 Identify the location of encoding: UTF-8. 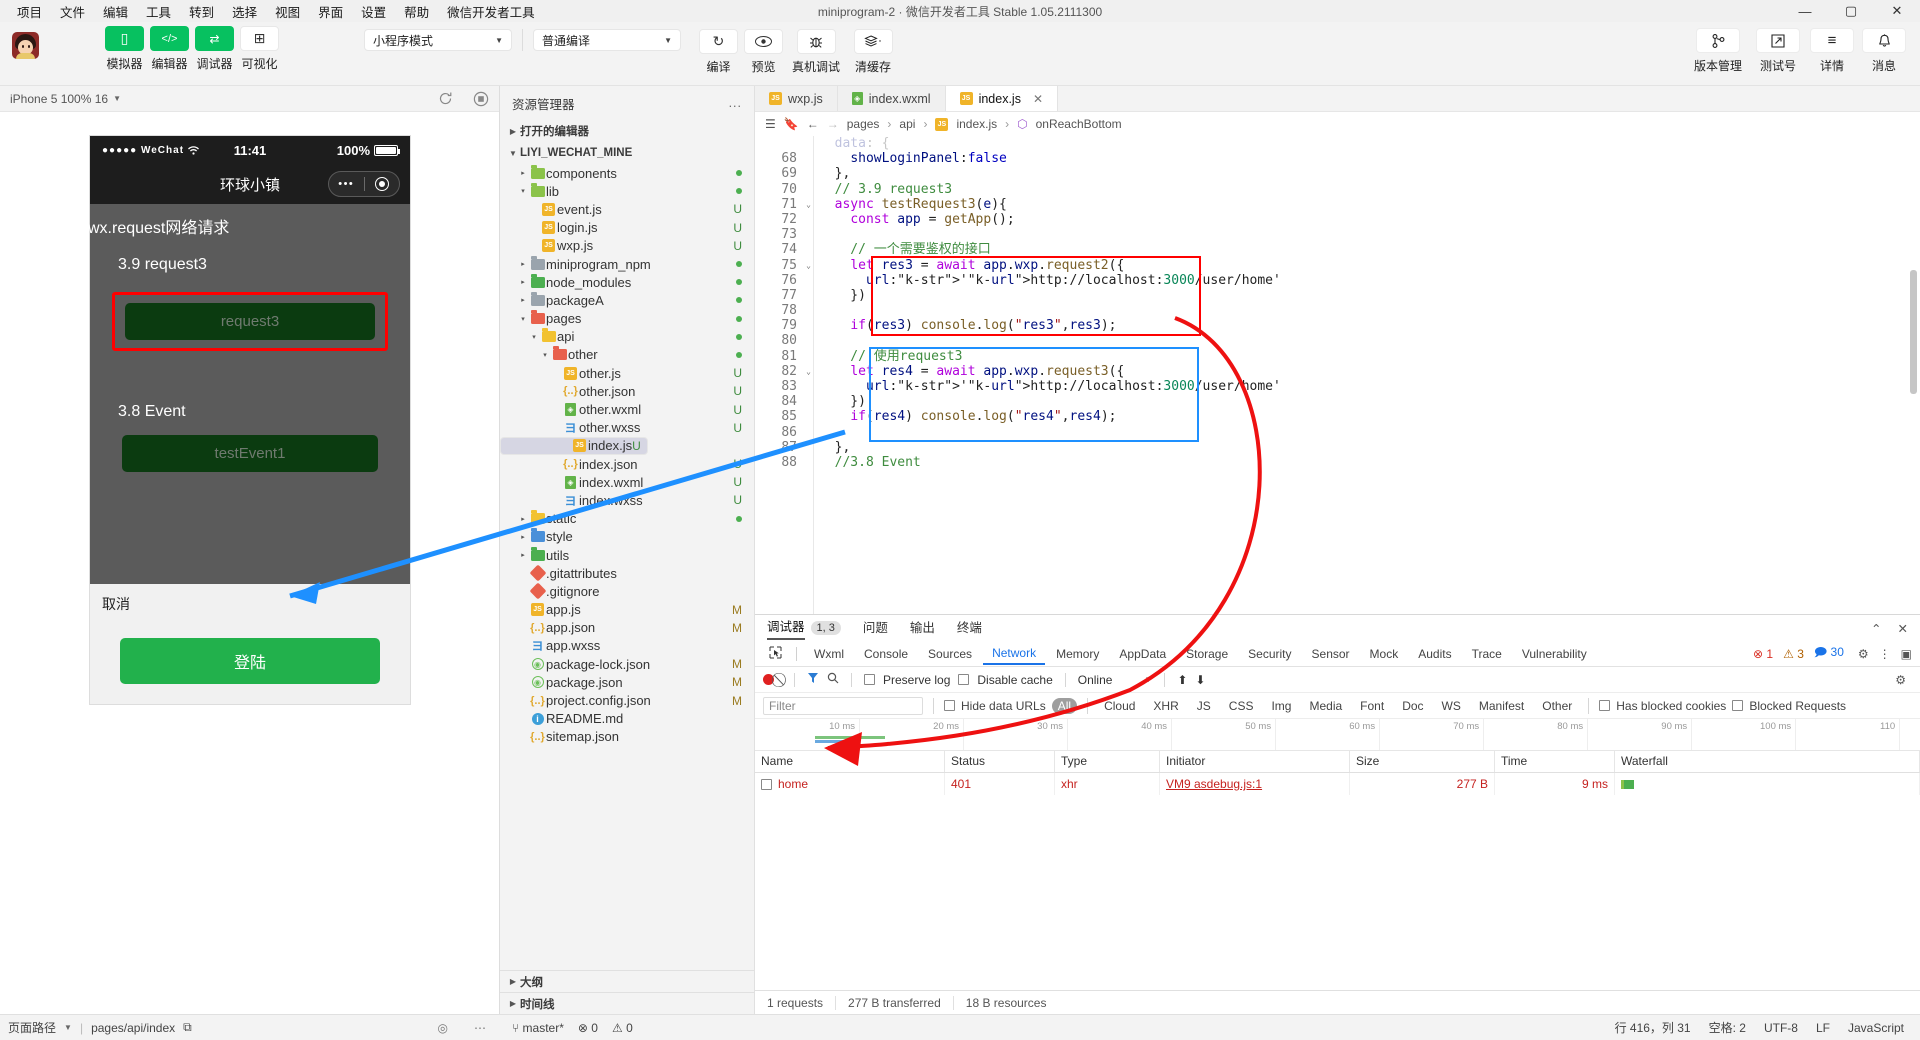
(1781, 1028).